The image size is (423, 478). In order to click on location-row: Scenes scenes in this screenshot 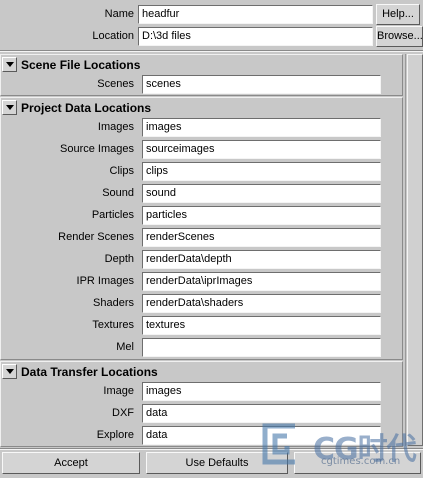, I will do `click(201, 85)`.